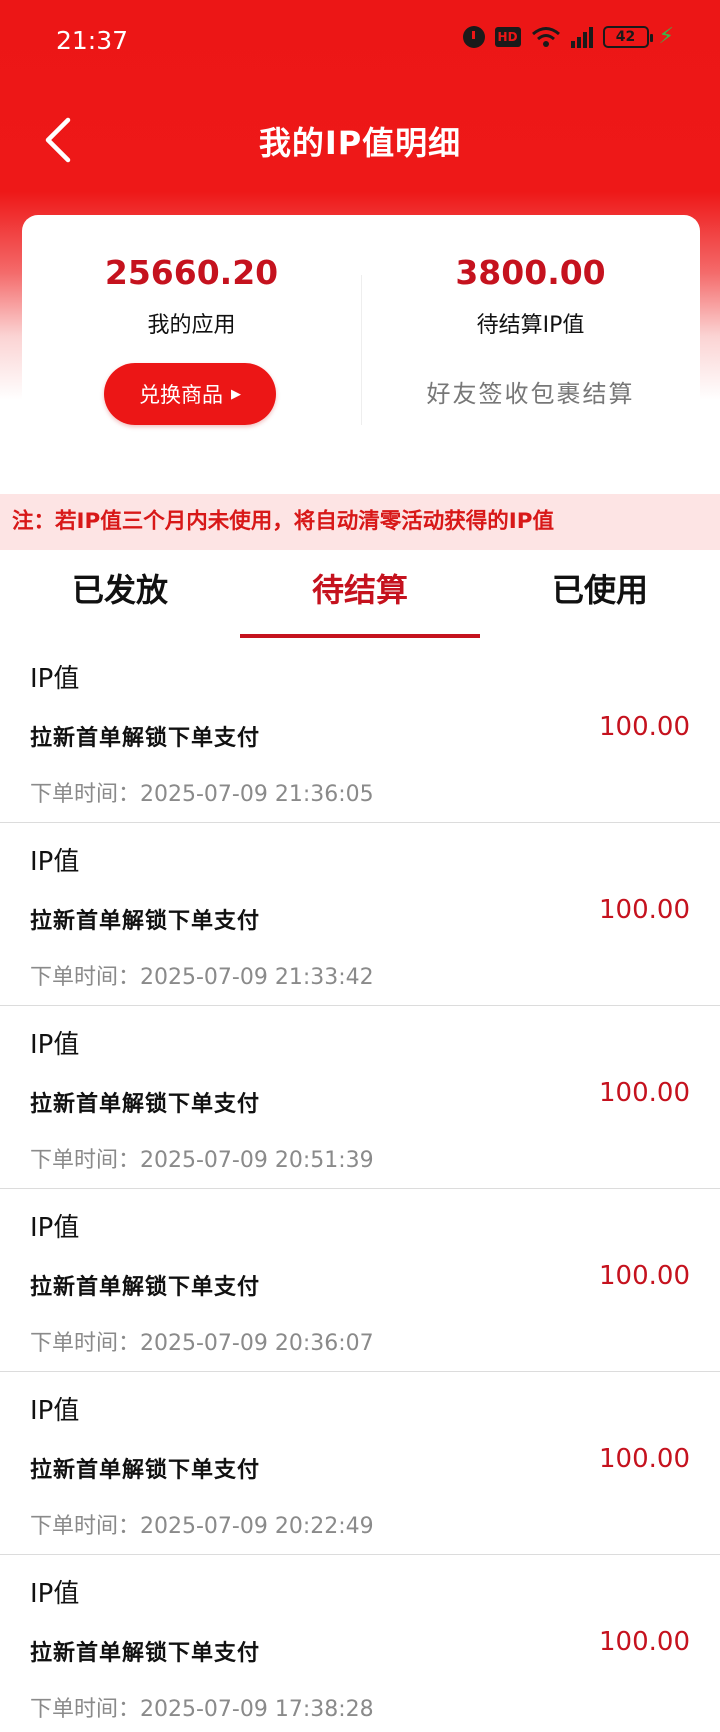 The height and width of the screenshot is (1732, 720). Describe the element at coordinates (202, 1709) in the screenshot. I see `record-time: 下单时间：2025-07-09 17:38:28` at that location.